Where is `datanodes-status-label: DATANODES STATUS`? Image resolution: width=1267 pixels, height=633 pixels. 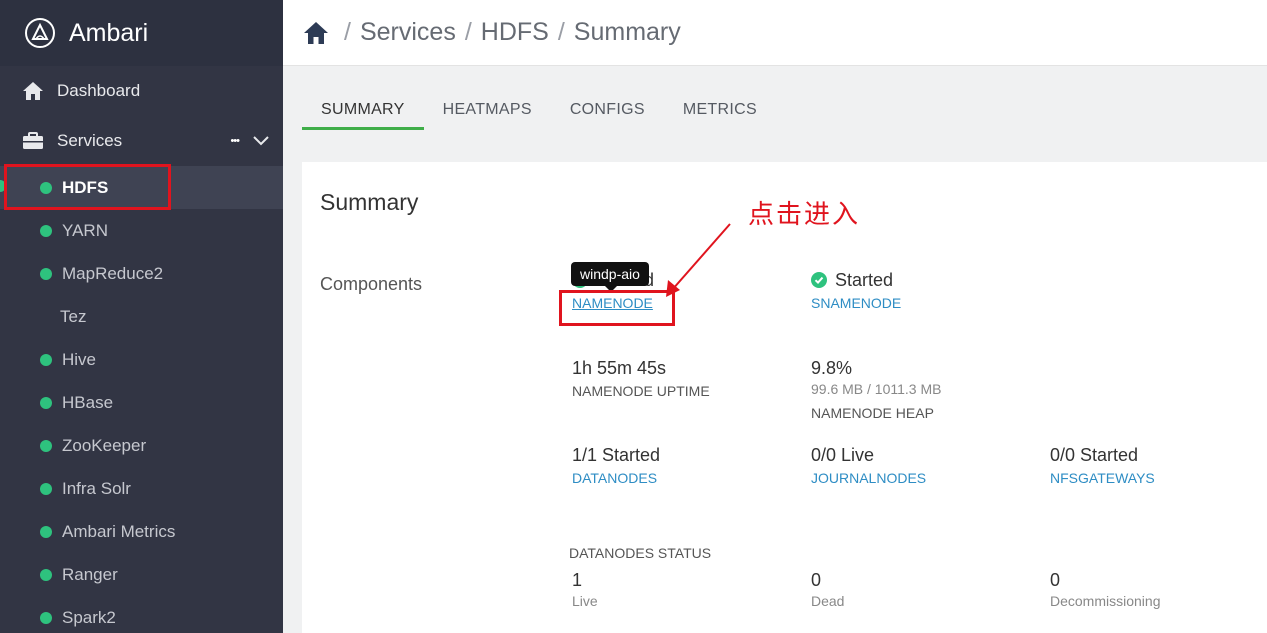 datanodes-status-label: DATANODES STATUS is located at coordinates (640, 553).